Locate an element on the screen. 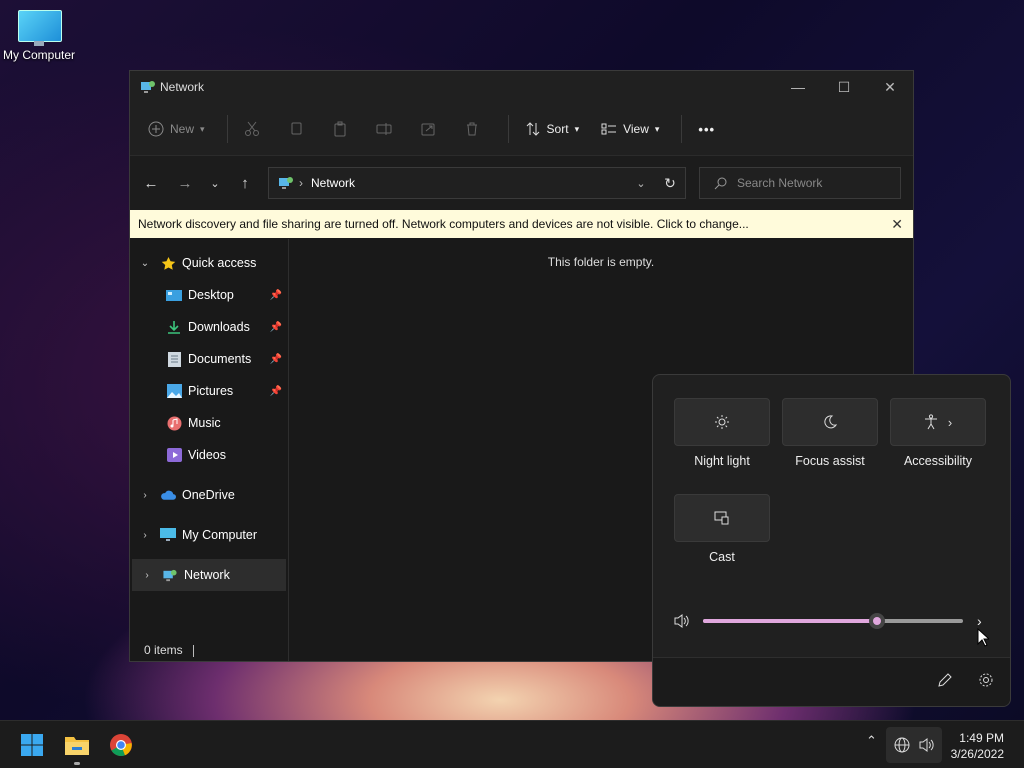 The image size is (1024, 768). nav-label: Documents is located at coordinates (220, 359).